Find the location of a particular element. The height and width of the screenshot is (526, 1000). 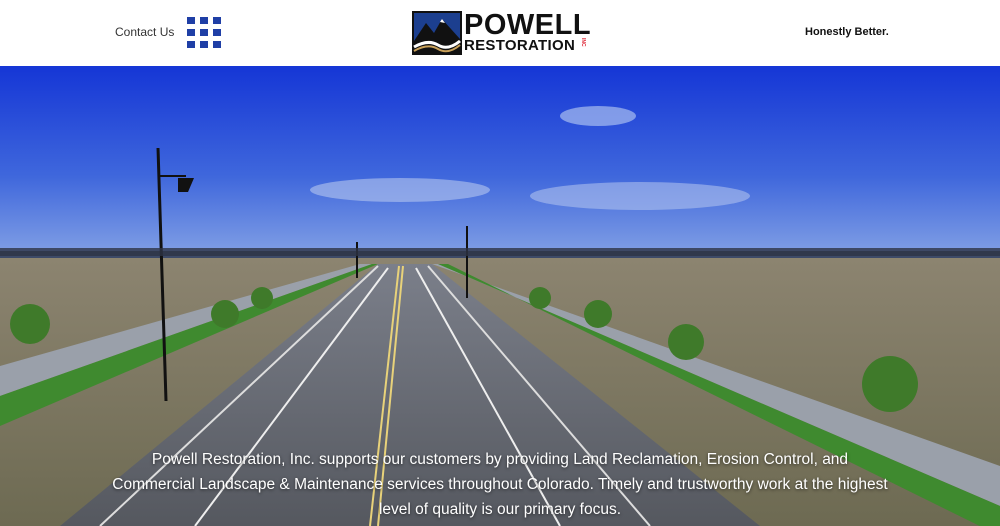

mountain-logo-icon is located at coordinates (437, 33).